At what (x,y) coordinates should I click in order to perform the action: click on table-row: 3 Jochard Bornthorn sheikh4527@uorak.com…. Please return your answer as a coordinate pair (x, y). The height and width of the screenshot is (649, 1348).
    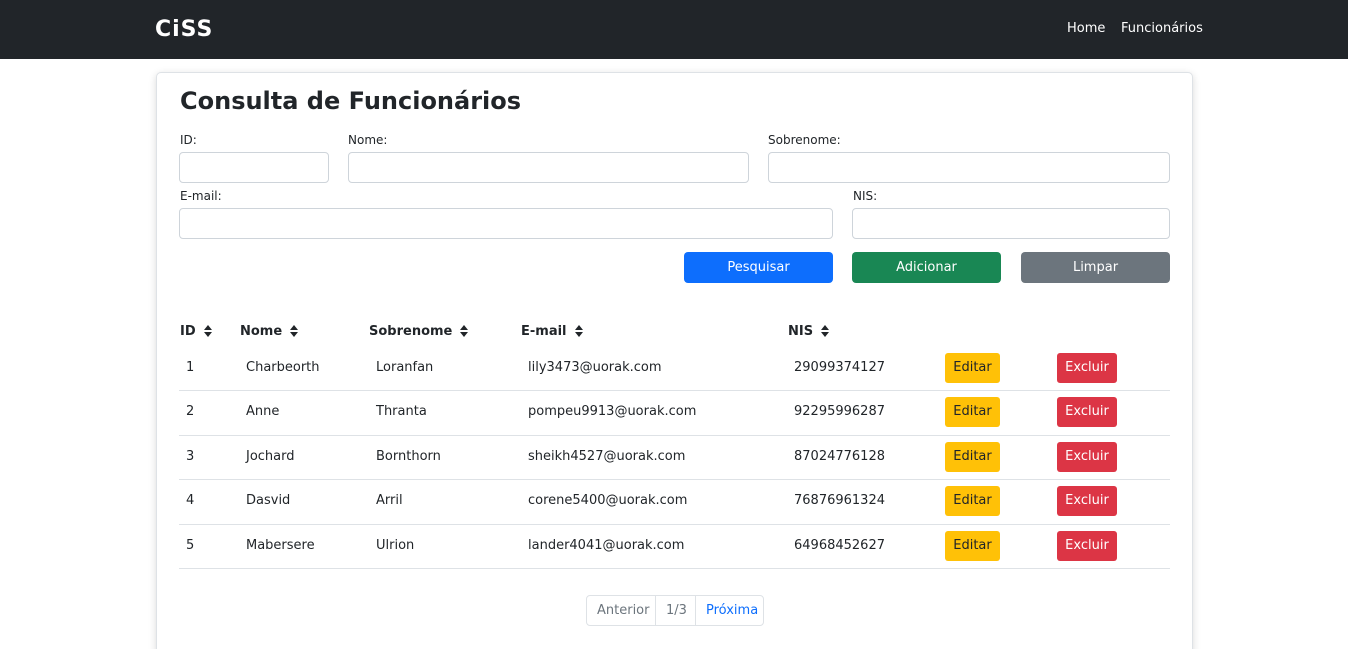
    Looking at the image, I should click on (674, 461).